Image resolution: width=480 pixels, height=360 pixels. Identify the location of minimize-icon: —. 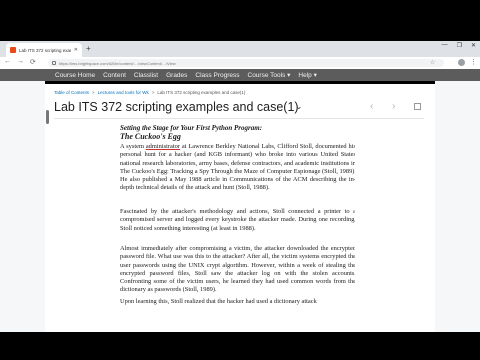
(445, 45).